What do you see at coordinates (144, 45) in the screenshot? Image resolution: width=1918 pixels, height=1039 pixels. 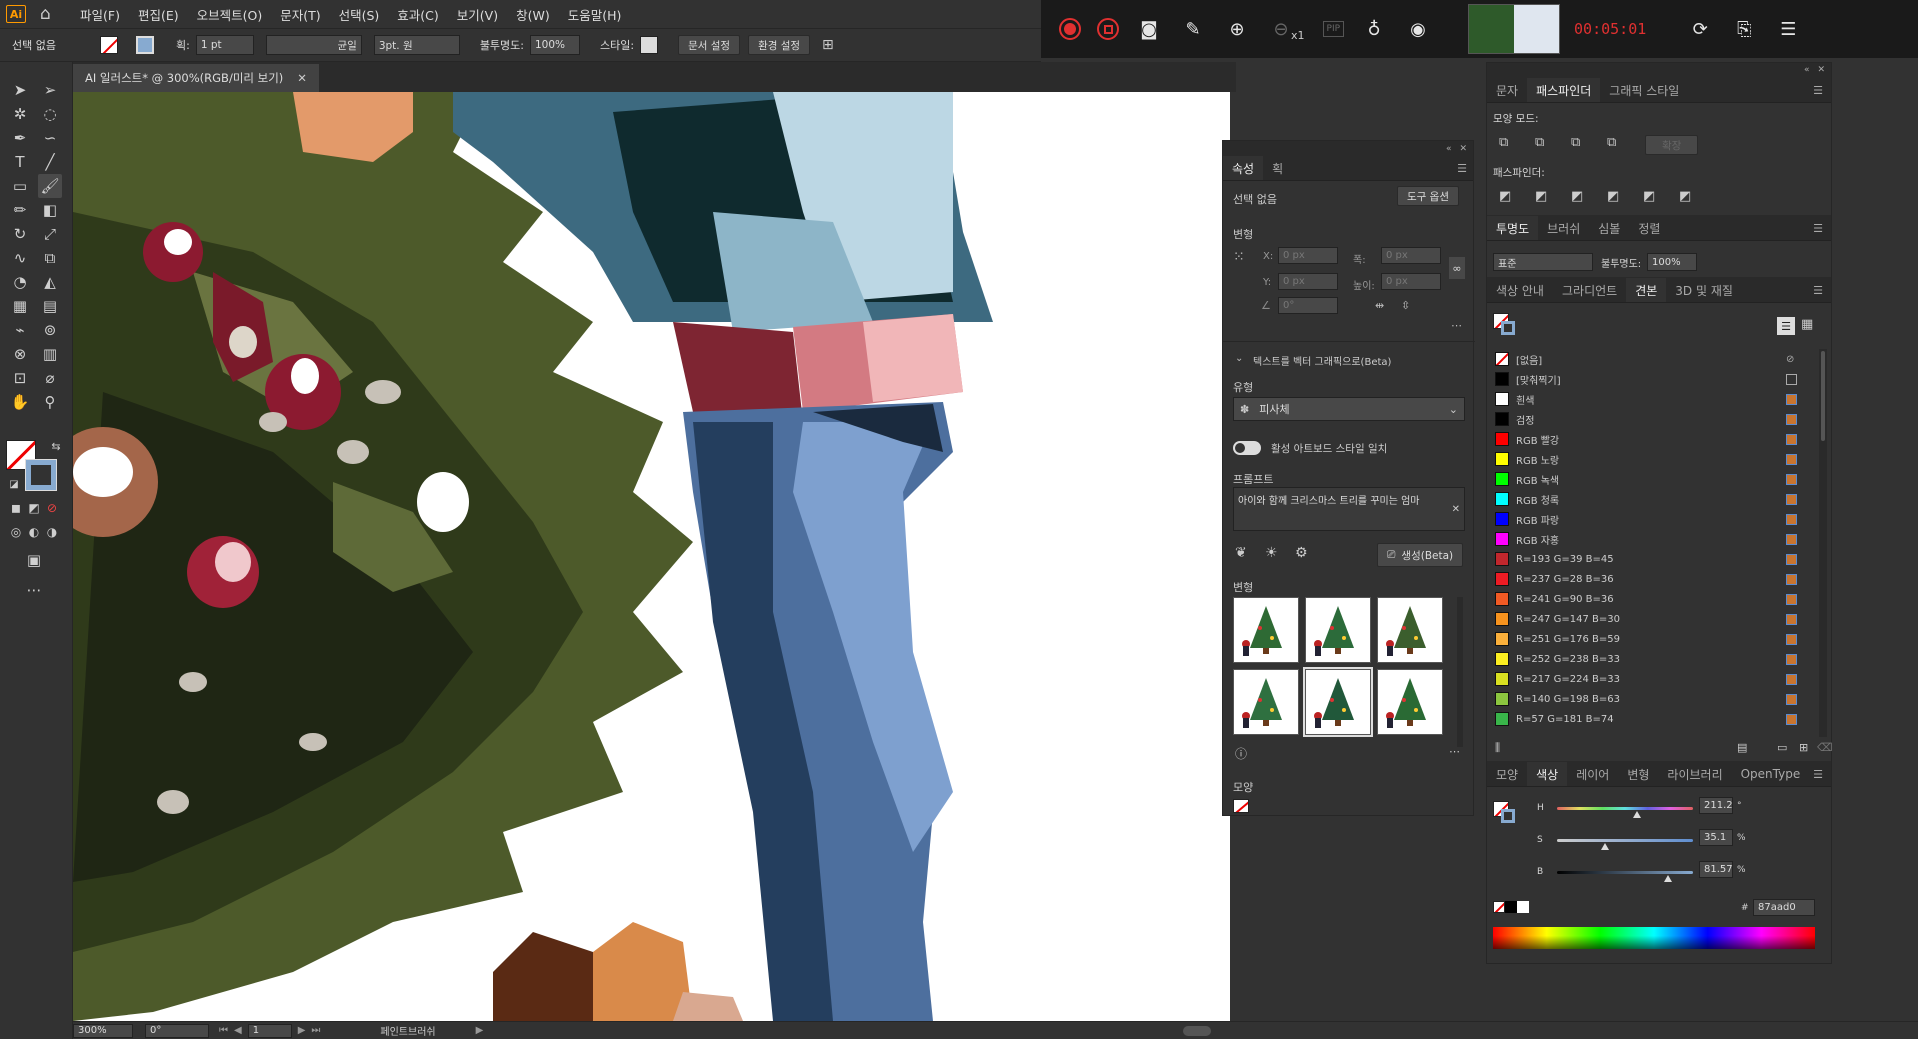 I see `stroke-swatch` at bounding box center [144, 45].